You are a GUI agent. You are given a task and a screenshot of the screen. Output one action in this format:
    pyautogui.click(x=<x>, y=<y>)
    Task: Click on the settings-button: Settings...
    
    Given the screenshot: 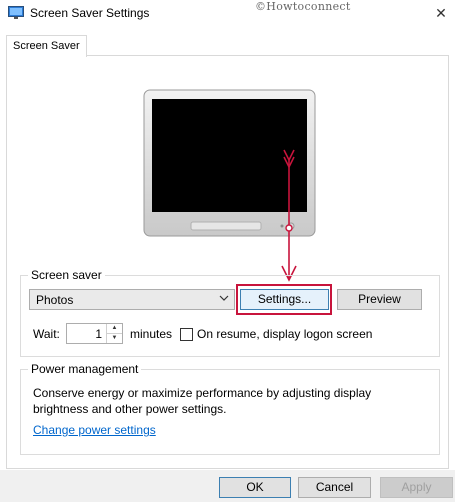 What is the action you would take?
    pyautogui.click(x=284, y=299)
    